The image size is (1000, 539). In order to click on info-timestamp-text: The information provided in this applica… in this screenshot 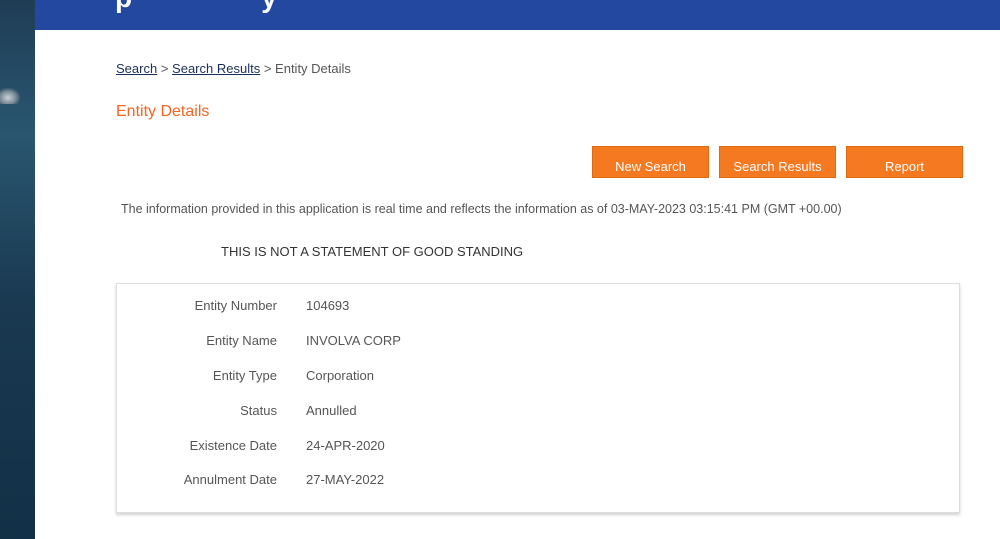, I will do `click(481, 209)`.